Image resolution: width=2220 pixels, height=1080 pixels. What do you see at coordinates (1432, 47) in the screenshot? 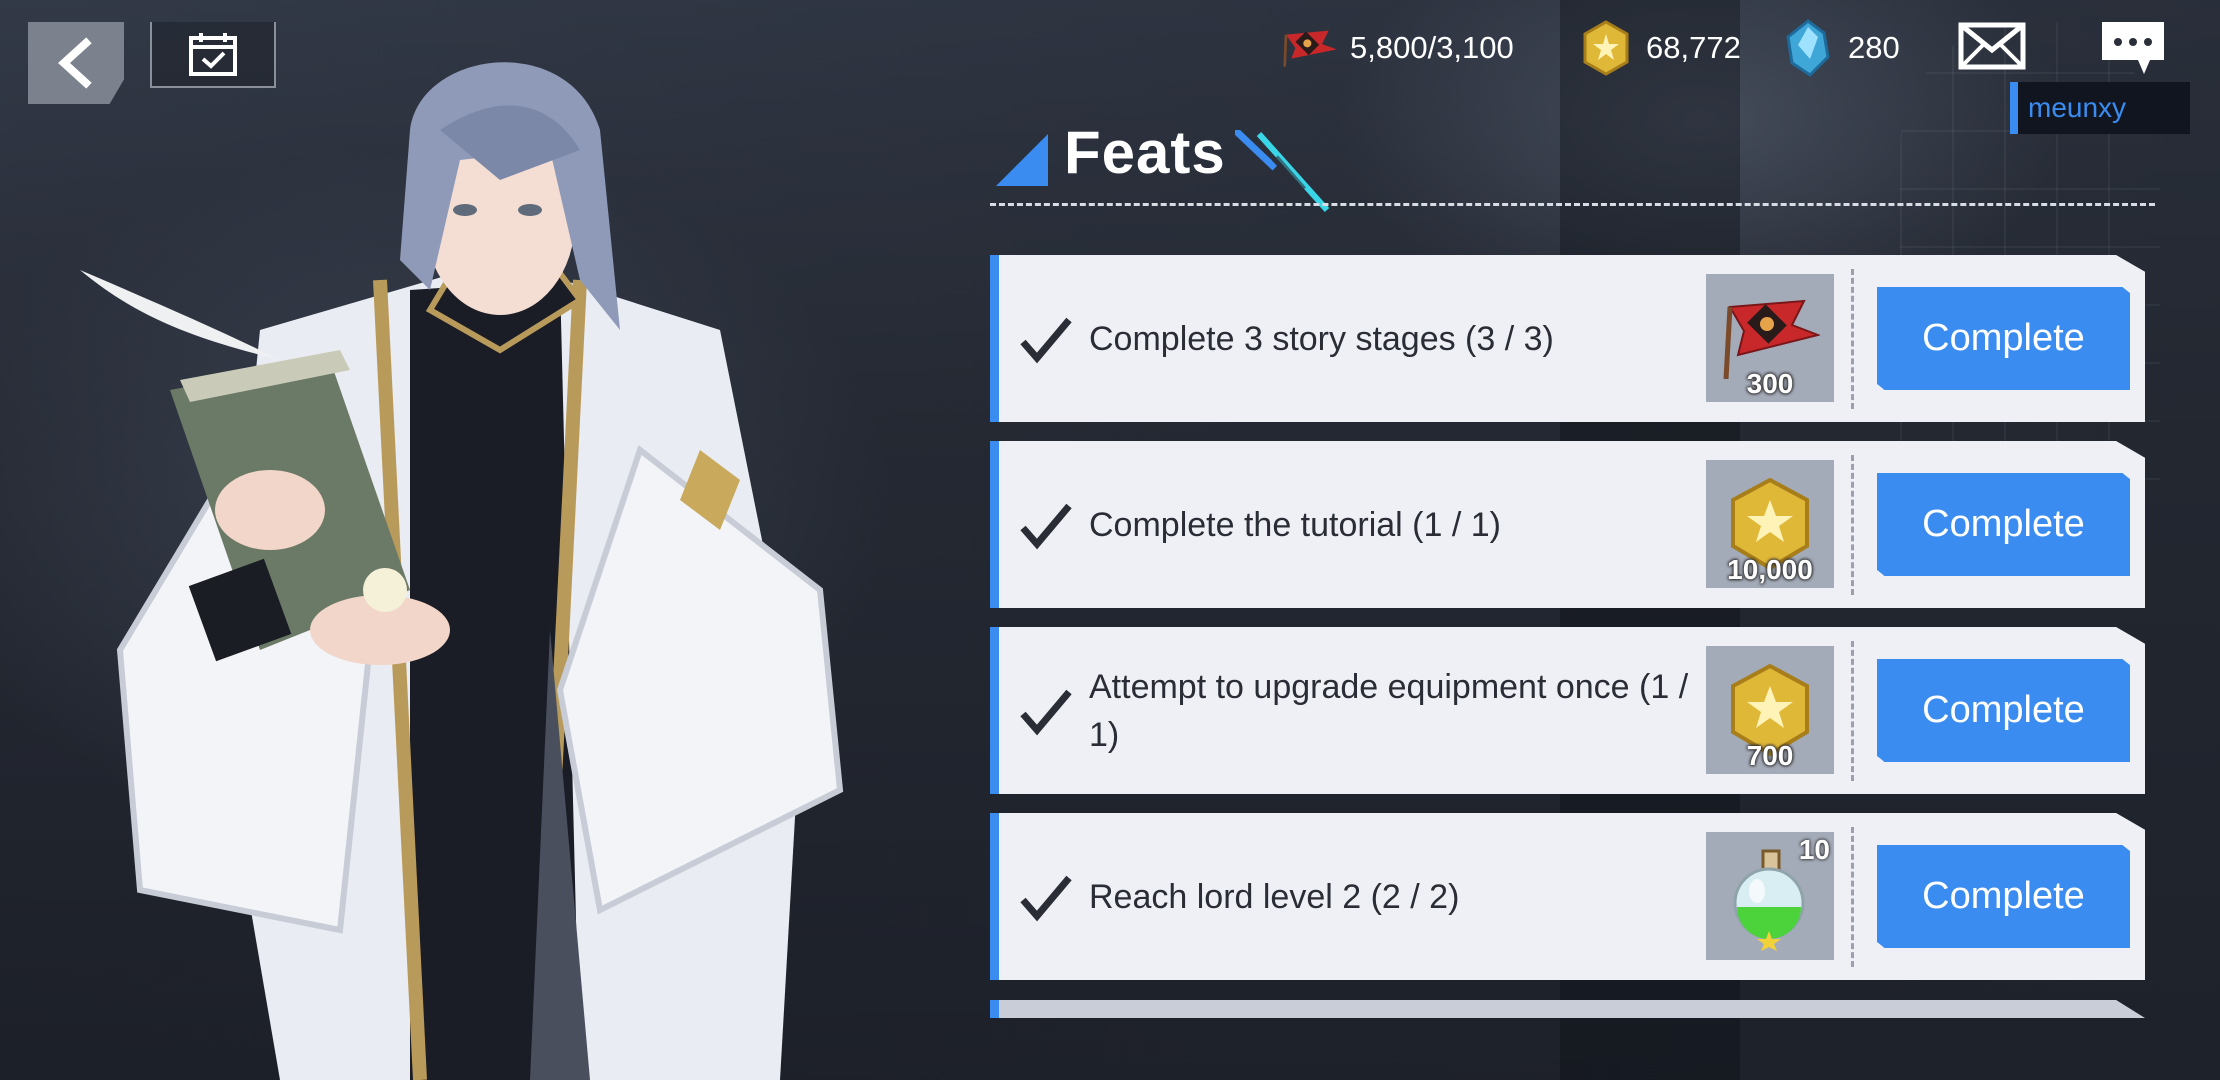
I see `stamina-value: 5,800/3,100` at bounding box center [1432, 47].